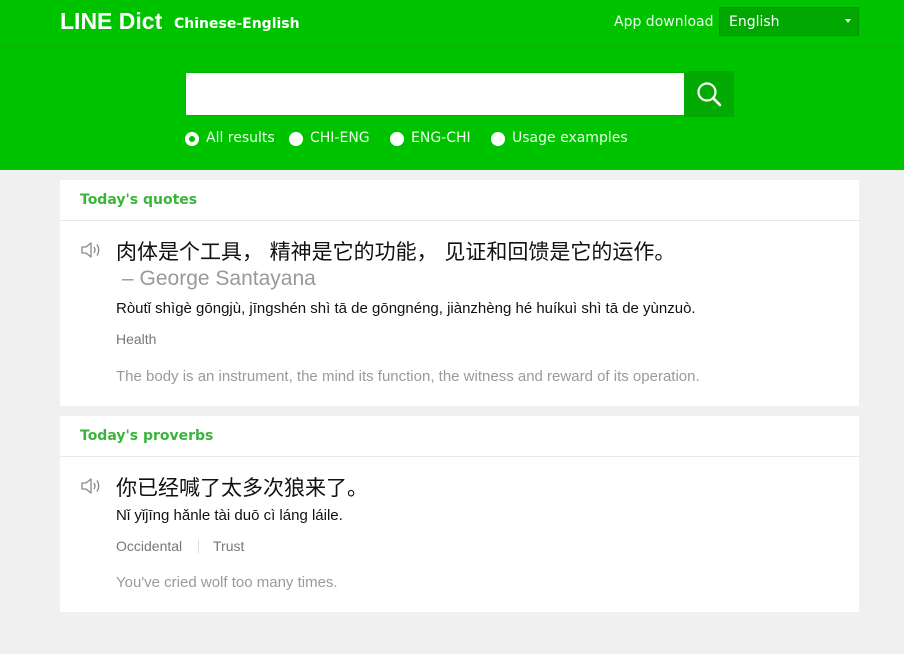 The width and height of the screenshot is (904, 654). I want to click on filter-label: Usage examples, so click(570, 138).